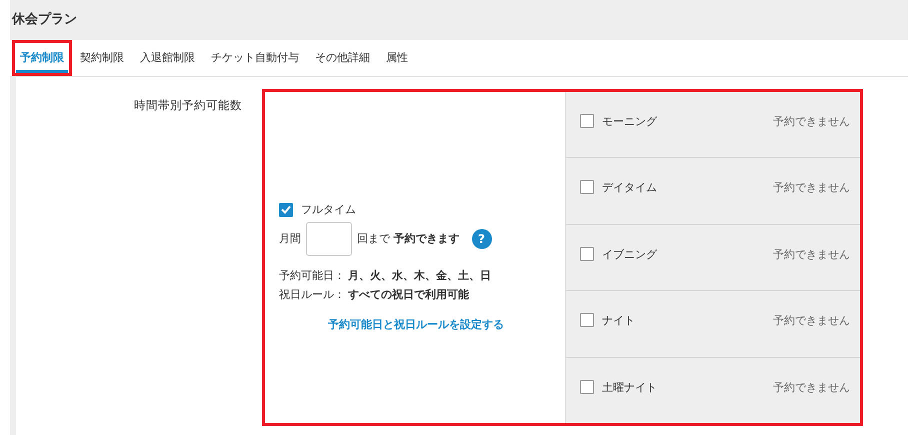  I want to click on tab: 予約制限, so click(42, 58).